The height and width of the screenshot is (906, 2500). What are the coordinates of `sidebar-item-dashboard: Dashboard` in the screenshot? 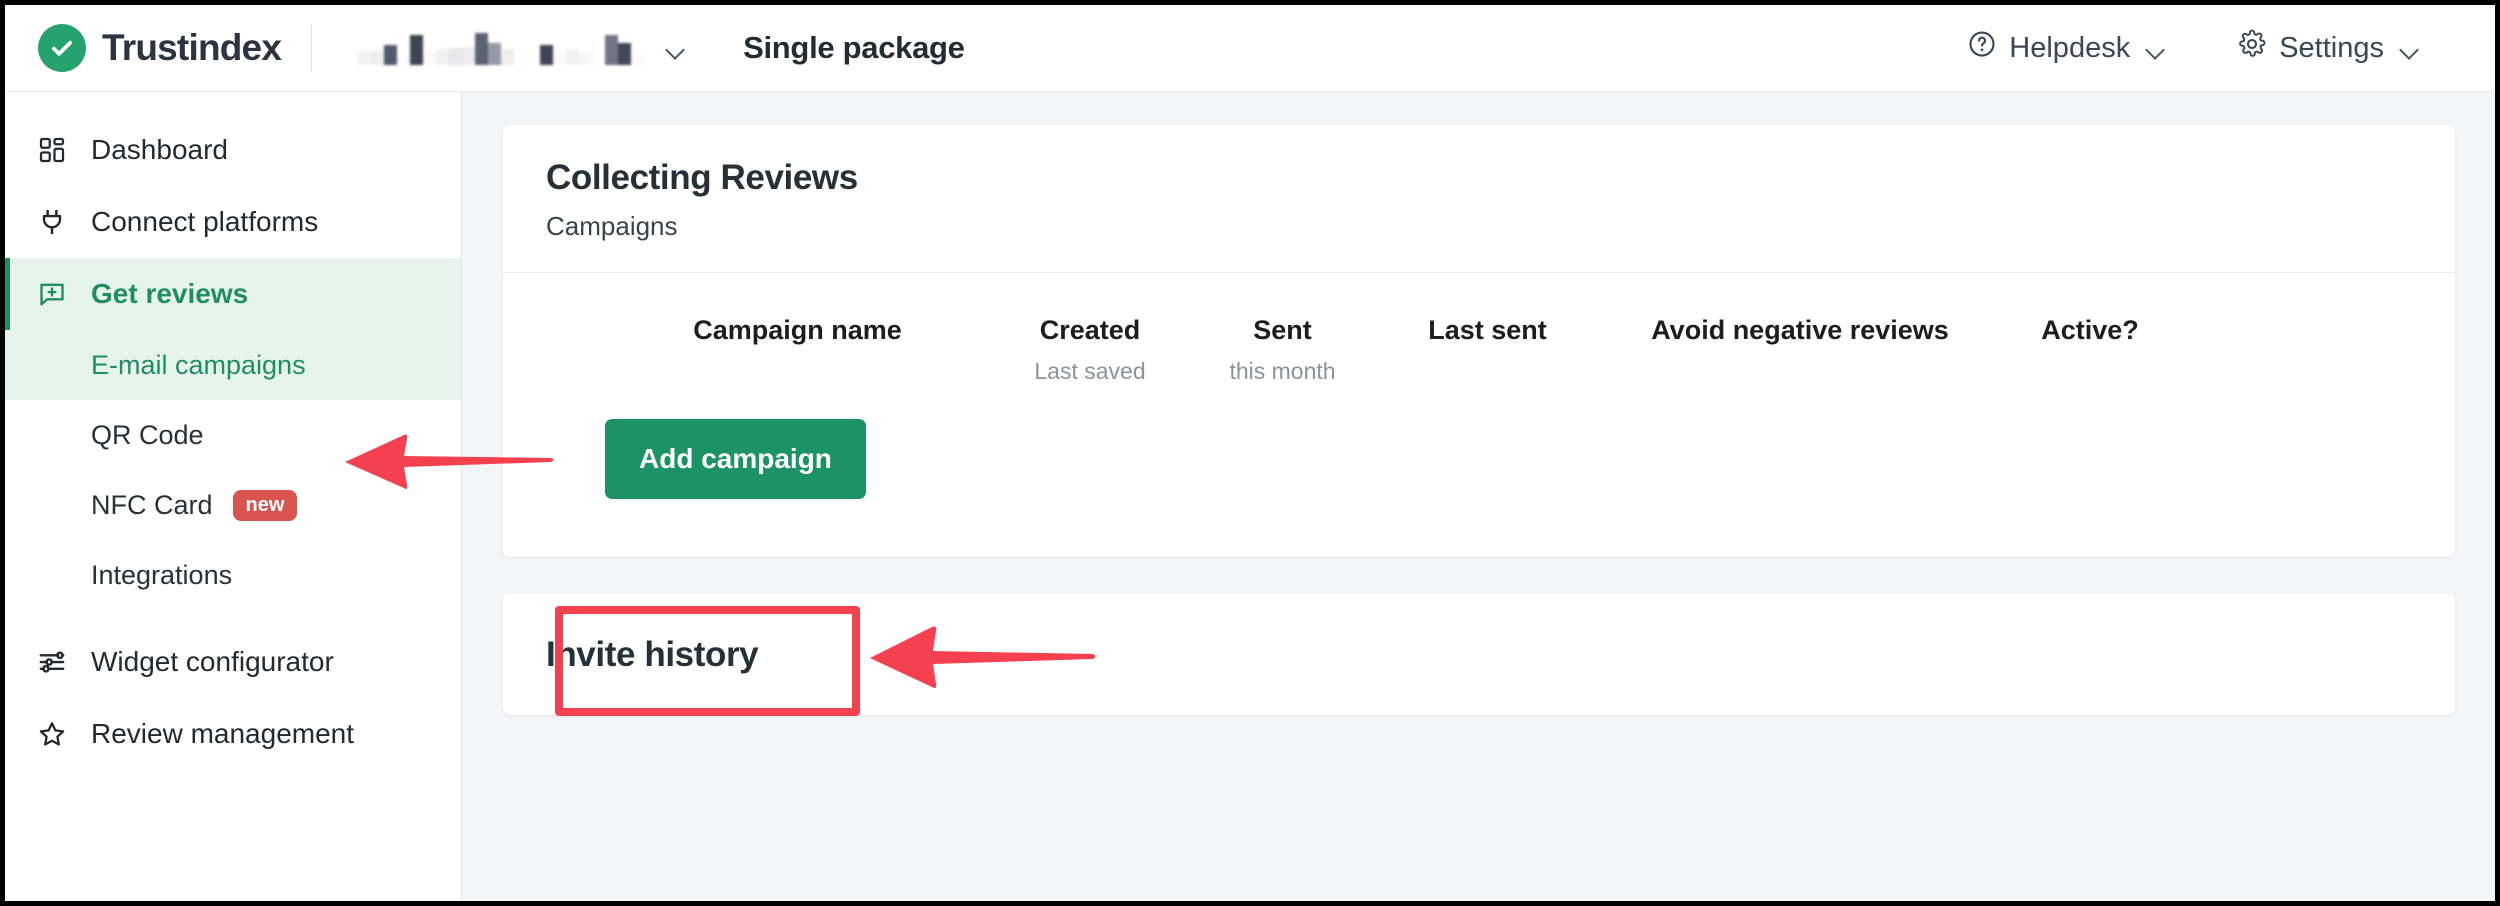 It's located at (233, 150).